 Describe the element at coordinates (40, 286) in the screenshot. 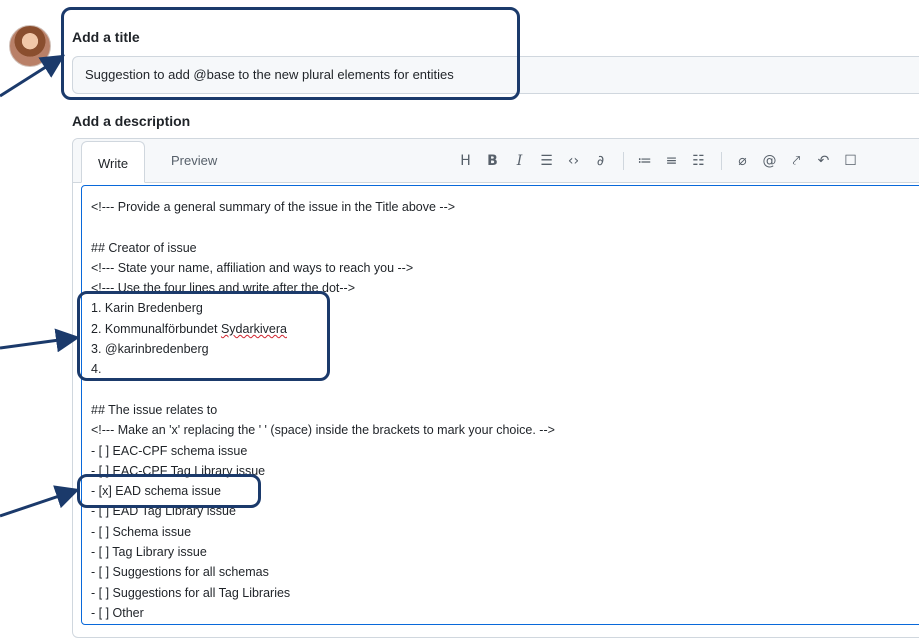

I see `annotation-arrows` at that location.